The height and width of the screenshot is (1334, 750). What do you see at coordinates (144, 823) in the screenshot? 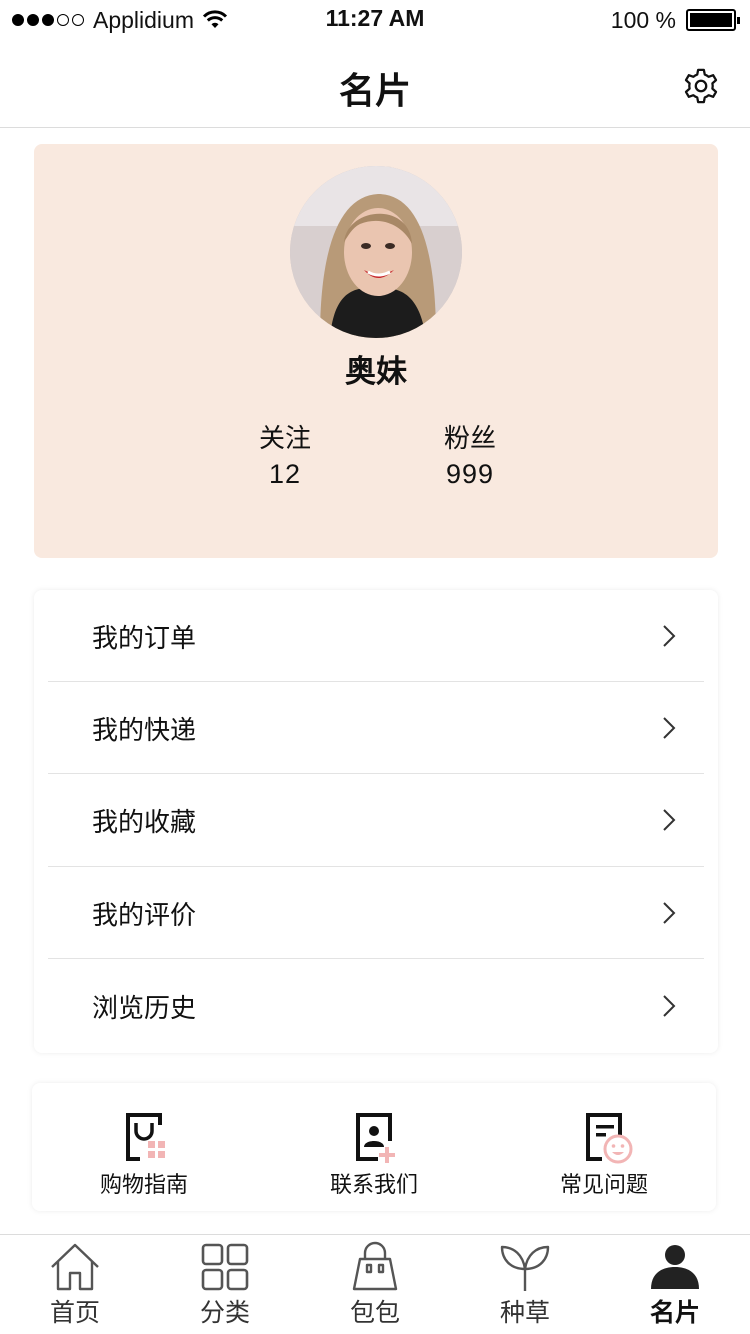
I see `menu-item-label: 我的收藏` at bounding box center [144, 823].